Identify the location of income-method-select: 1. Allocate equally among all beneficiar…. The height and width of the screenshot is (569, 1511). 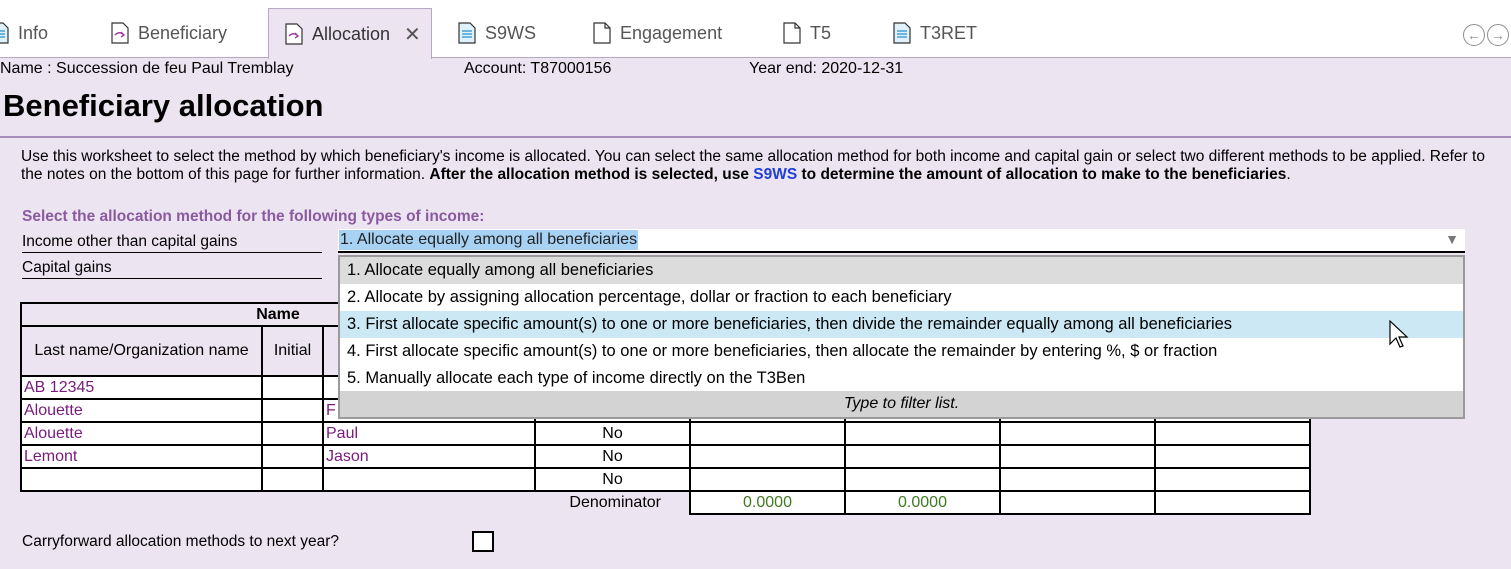
(901, 241).